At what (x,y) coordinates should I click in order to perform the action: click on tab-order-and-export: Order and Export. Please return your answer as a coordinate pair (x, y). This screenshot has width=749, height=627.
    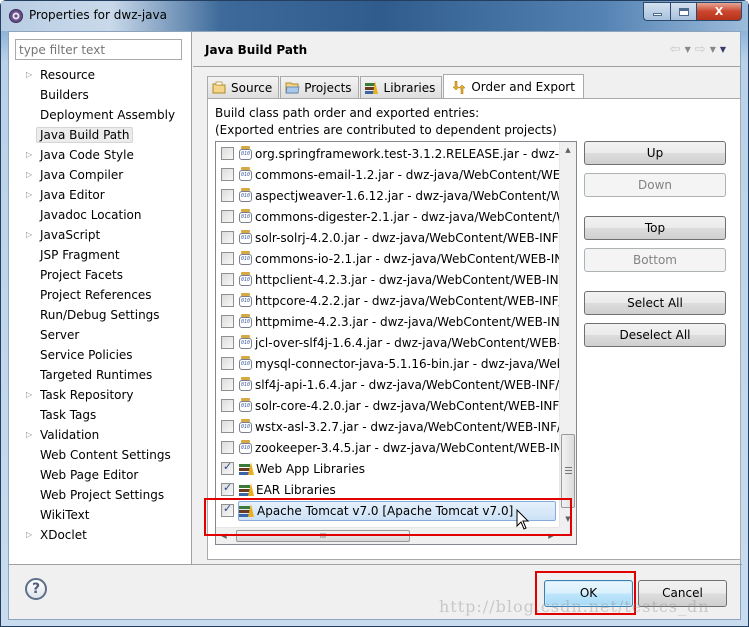
    Looking at the image, I should click on (513, 86).